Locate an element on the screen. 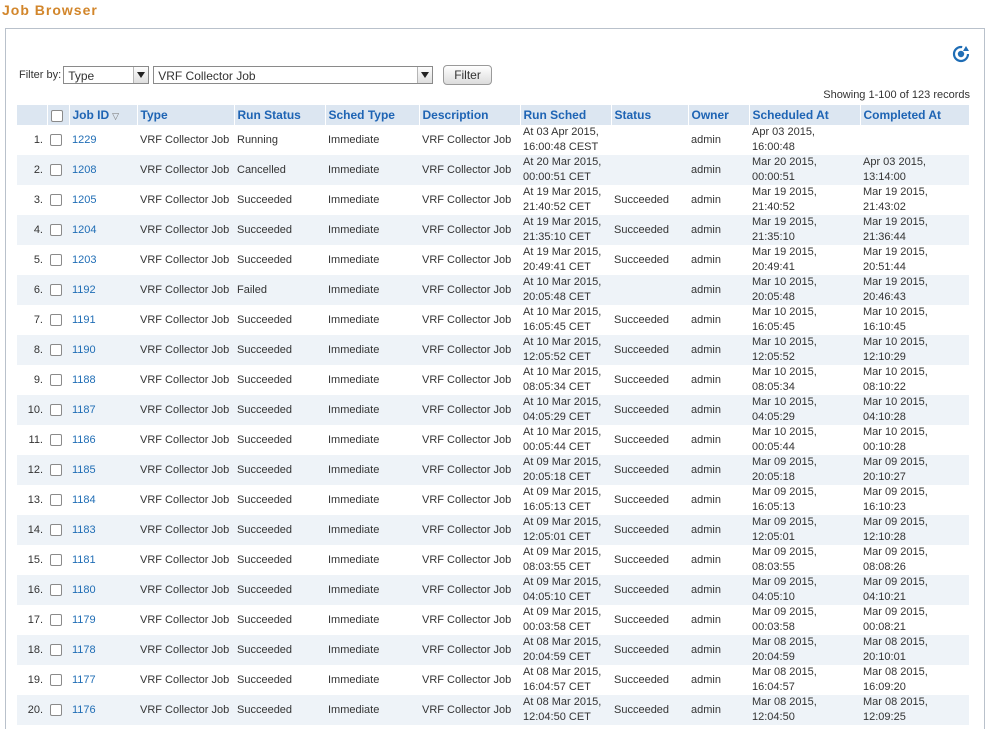  job-id-link: 1181 is located at coordinates (103, 560).